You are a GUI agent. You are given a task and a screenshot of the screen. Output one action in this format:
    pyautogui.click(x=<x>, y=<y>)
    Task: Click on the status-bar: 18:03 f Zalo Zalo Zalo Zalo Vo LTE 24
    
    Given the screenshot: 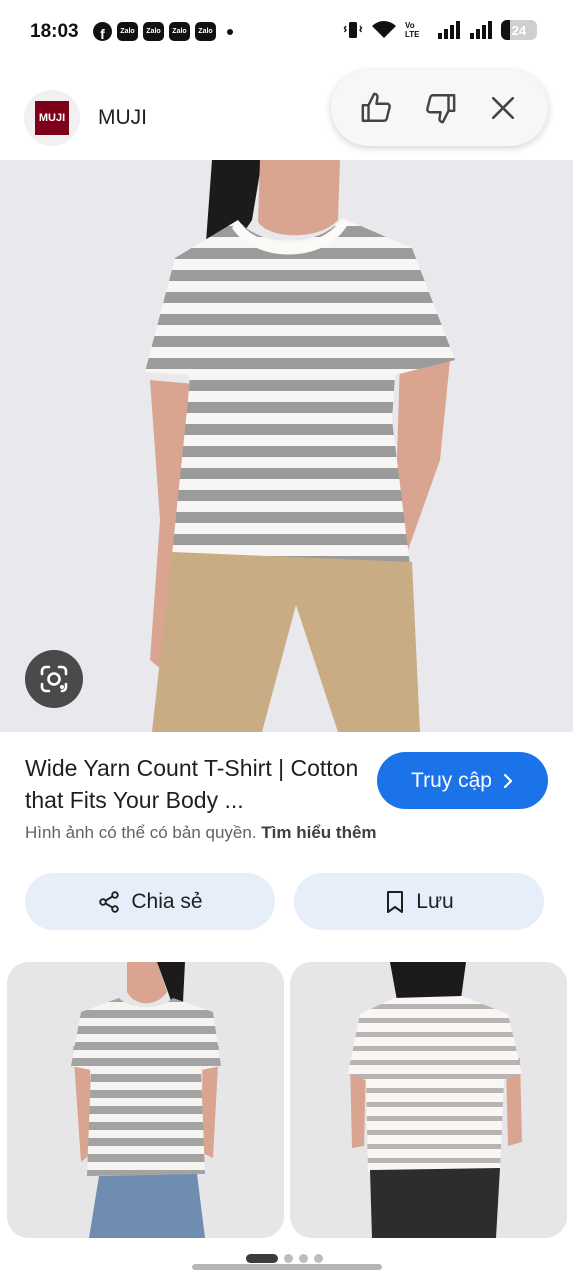 What is the action you would take?
    pyautogui.click(x=286, y=32)
    